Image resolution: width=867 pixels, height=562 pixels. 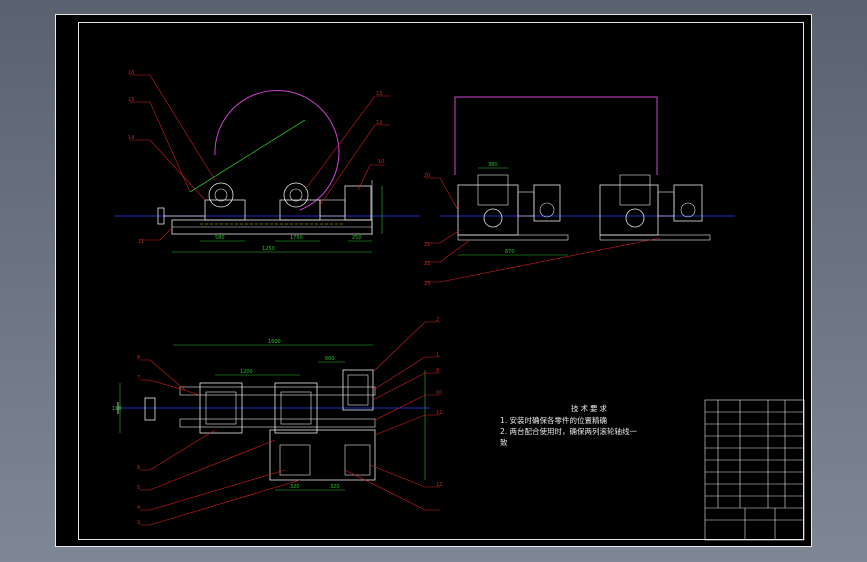 I want to click on leader-number: 5, so click(x=138, y=488).